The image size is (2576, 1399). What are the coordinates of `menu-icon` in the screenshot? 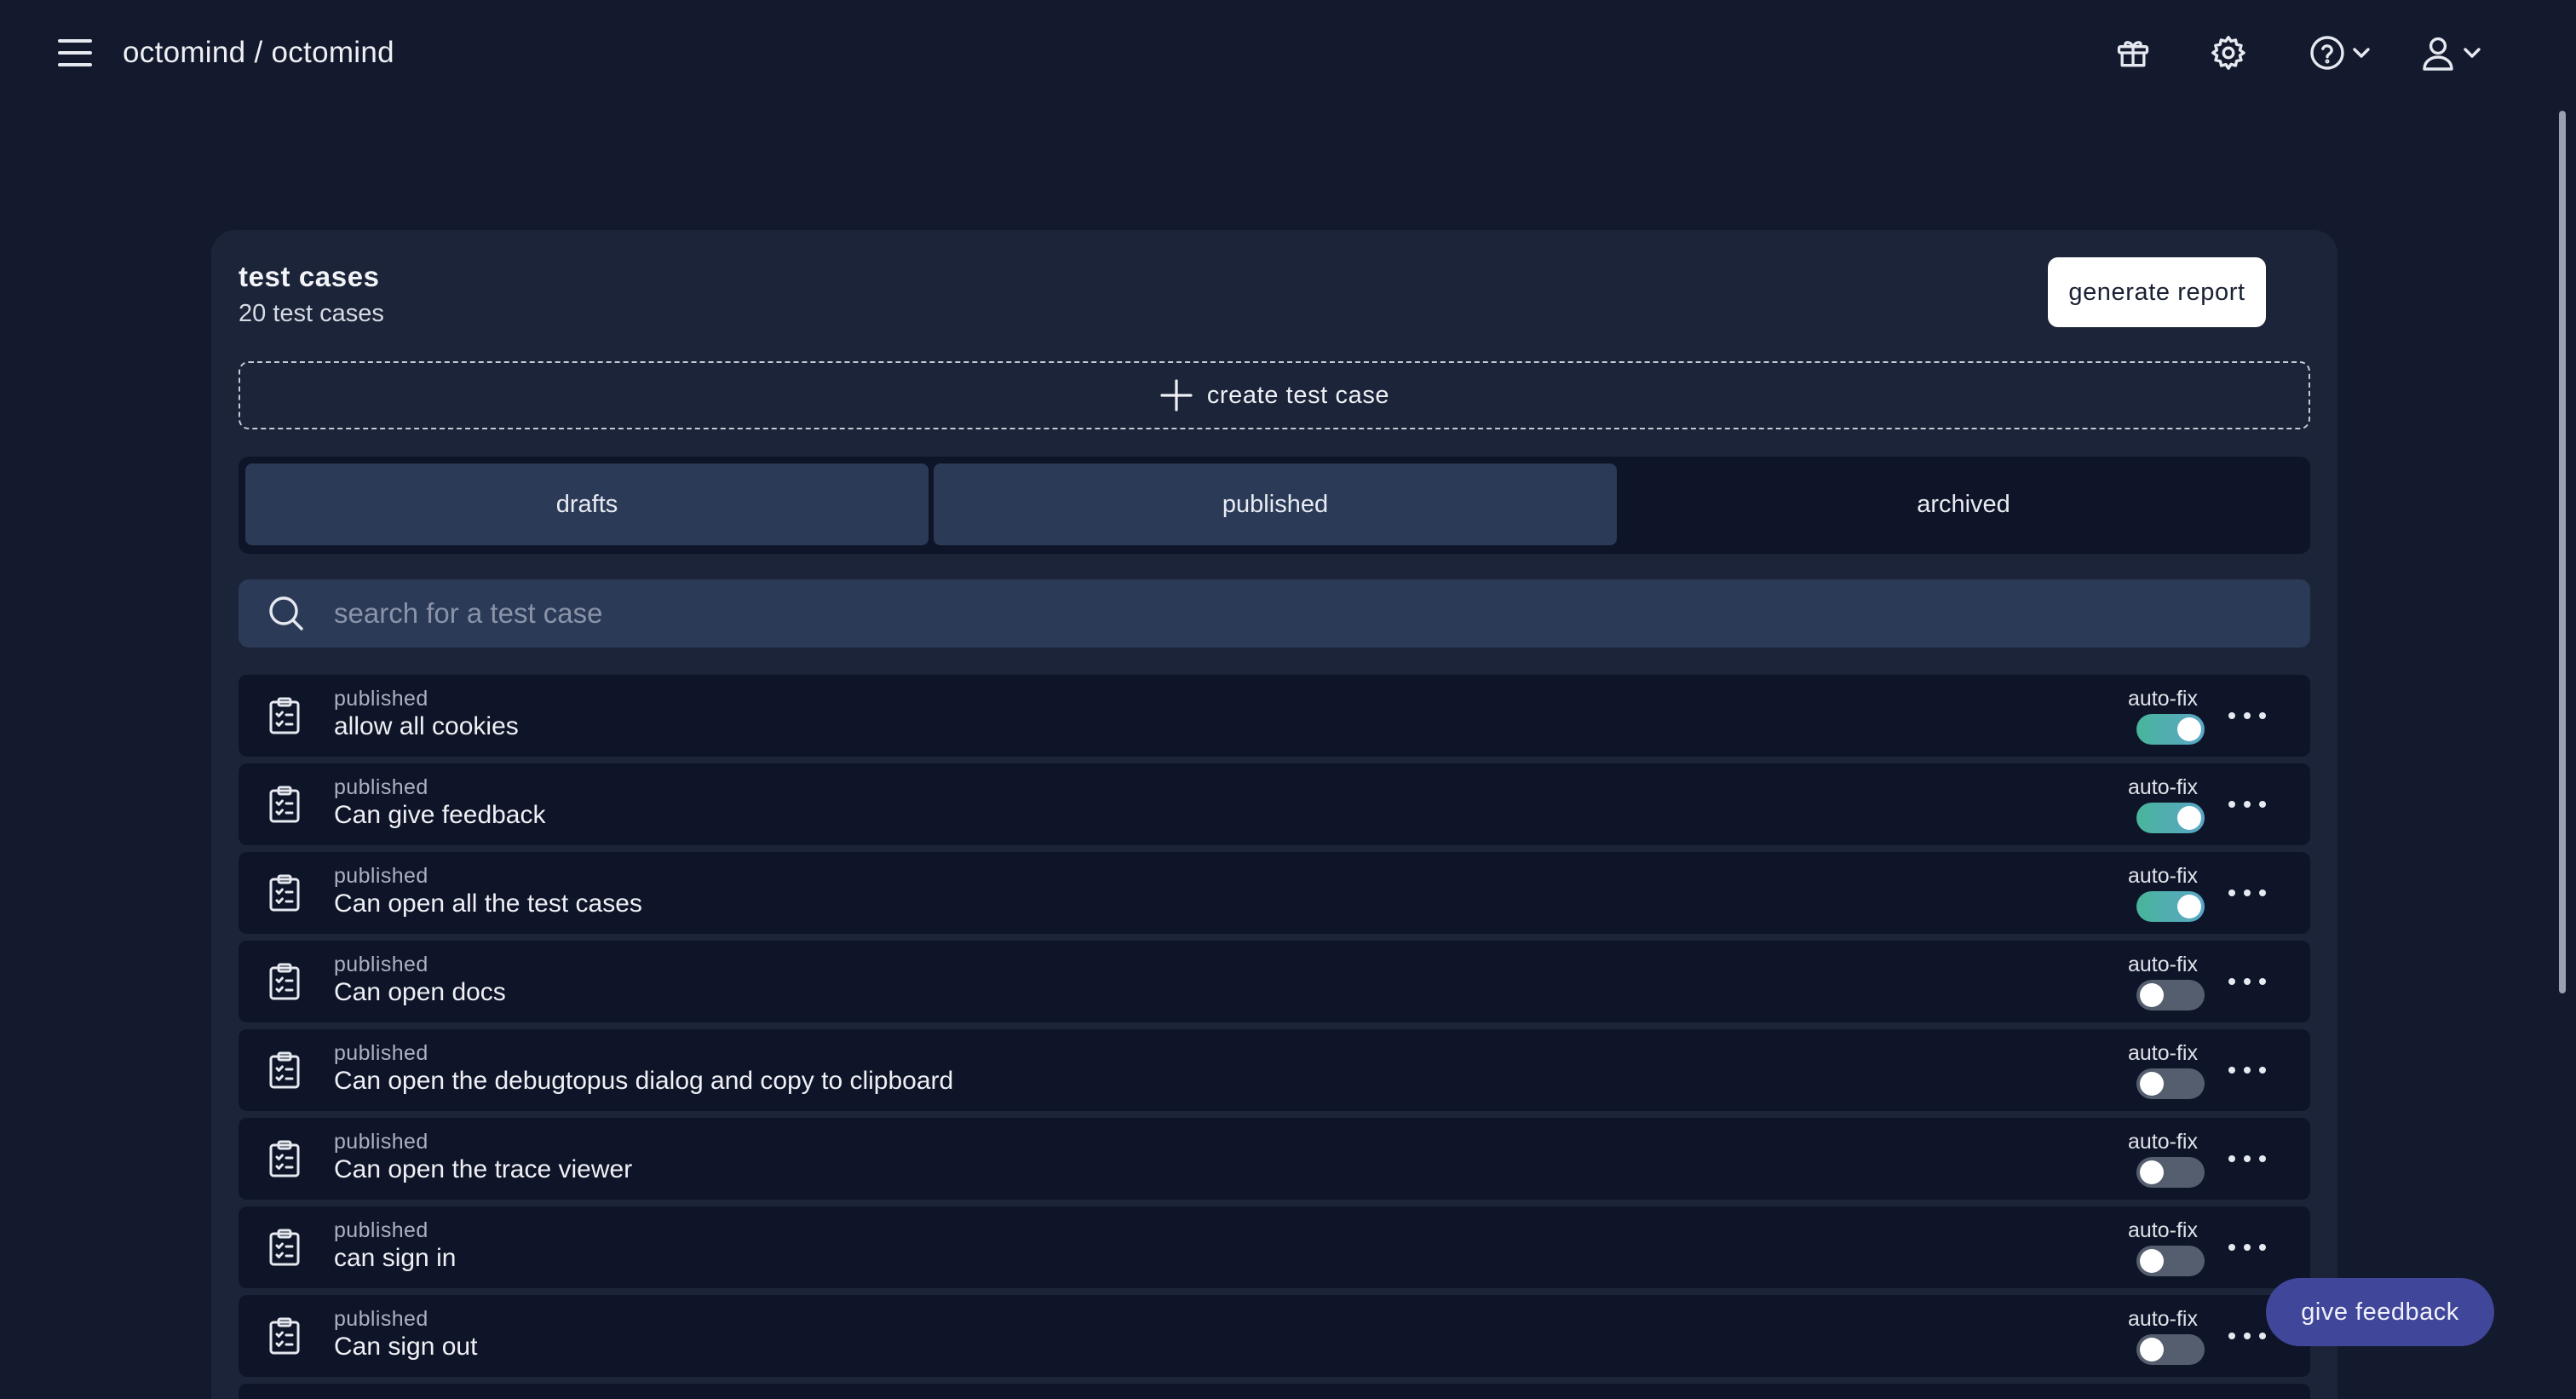 It's located at (75, 52).